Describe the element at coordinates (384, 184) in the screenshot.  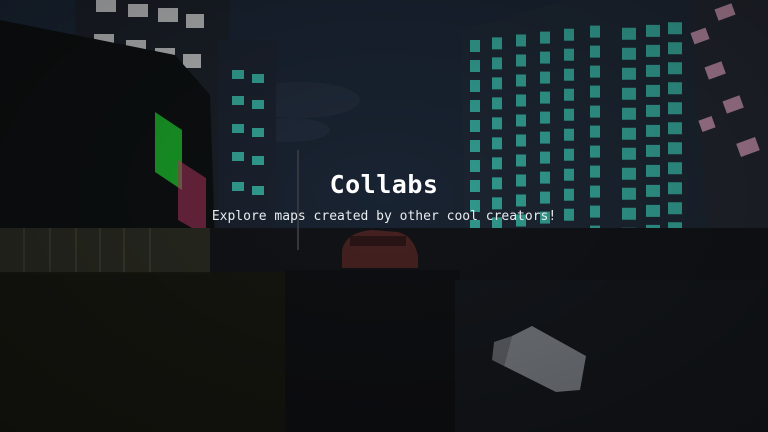
I see `screen-title: Collabs` at that location.